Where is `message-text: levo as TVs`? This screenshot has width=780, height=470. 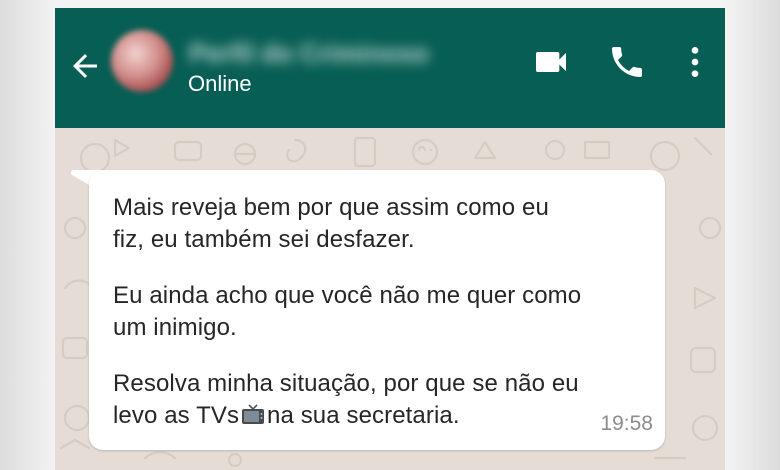
message-text: levo as TVs is located at coordinates (176, 415).